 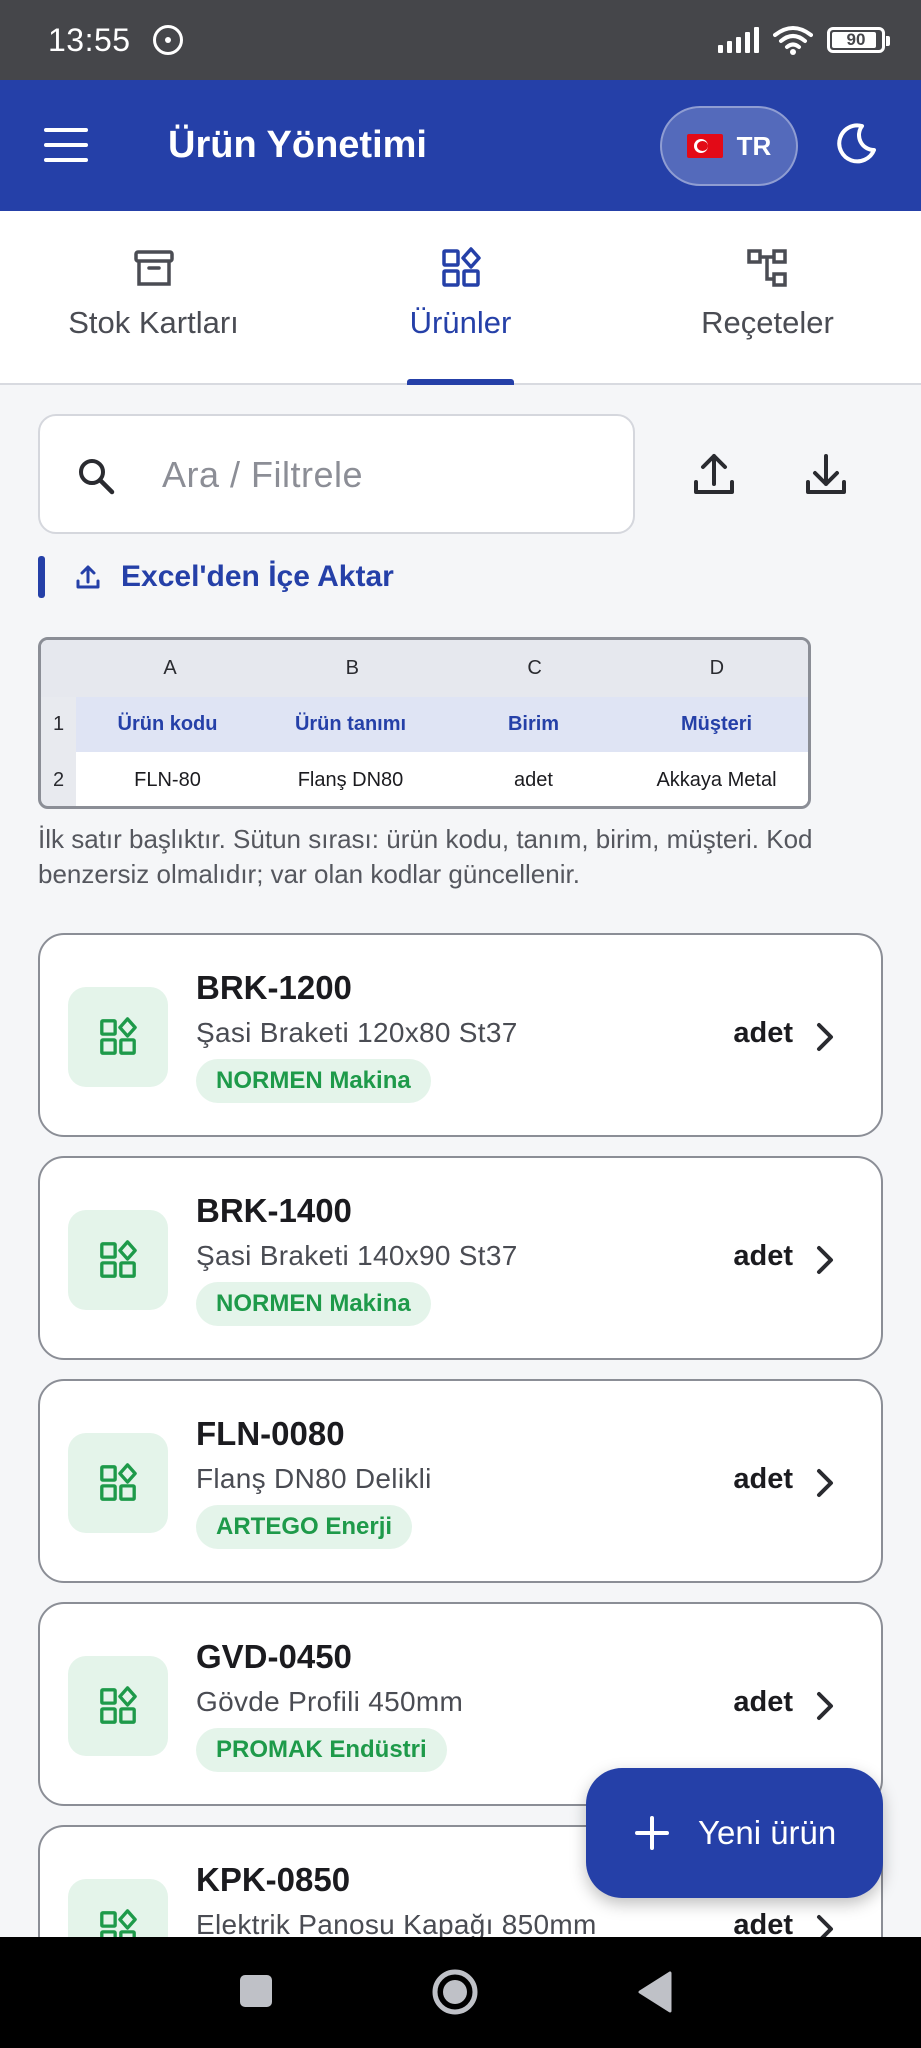 I want to click on accent-bar, so click(x=41, y=577).